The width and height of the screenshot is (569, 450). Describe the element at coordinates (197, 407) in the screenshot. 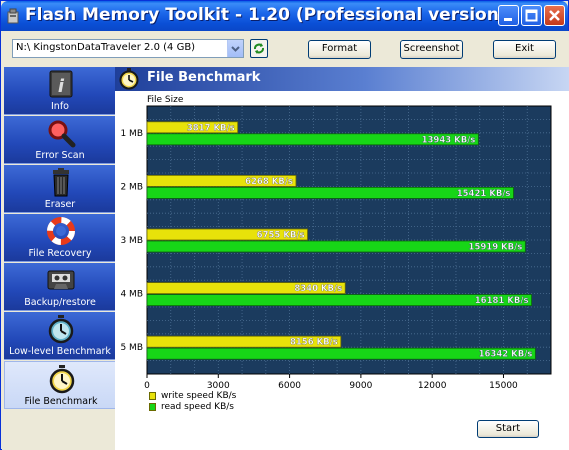

I see `legend-label-read: read speed KB/s` at that location.